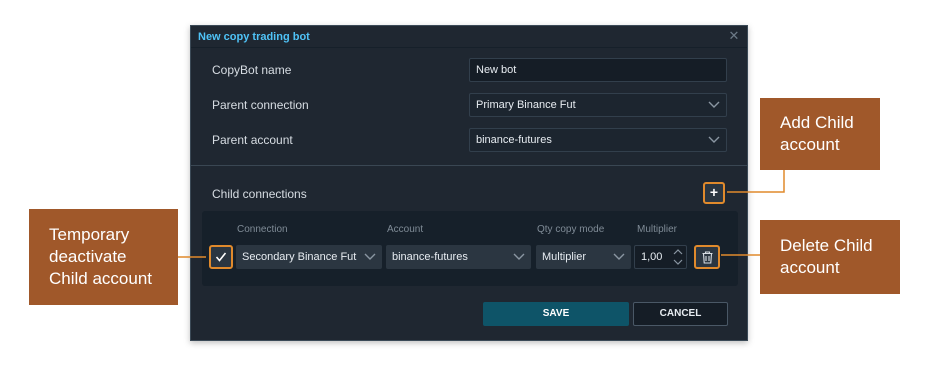 The width and height of the screenshot is (925, 370). Describe the element at coordinates (103, 257) in the screenshot. I see `callout-deactivate-child: Temporary deactivate Child account` at that location.